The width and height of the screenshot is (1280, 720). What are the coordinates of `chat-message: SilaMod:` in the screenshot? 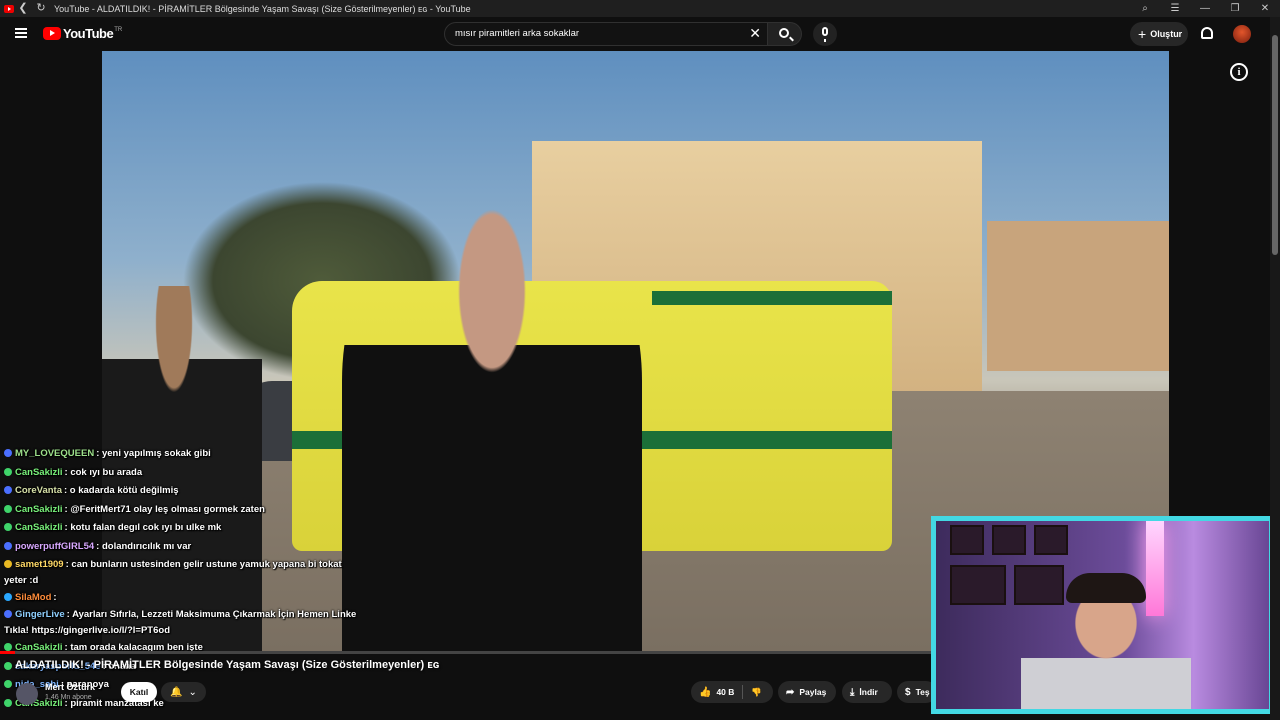 It's located at (184, 598).